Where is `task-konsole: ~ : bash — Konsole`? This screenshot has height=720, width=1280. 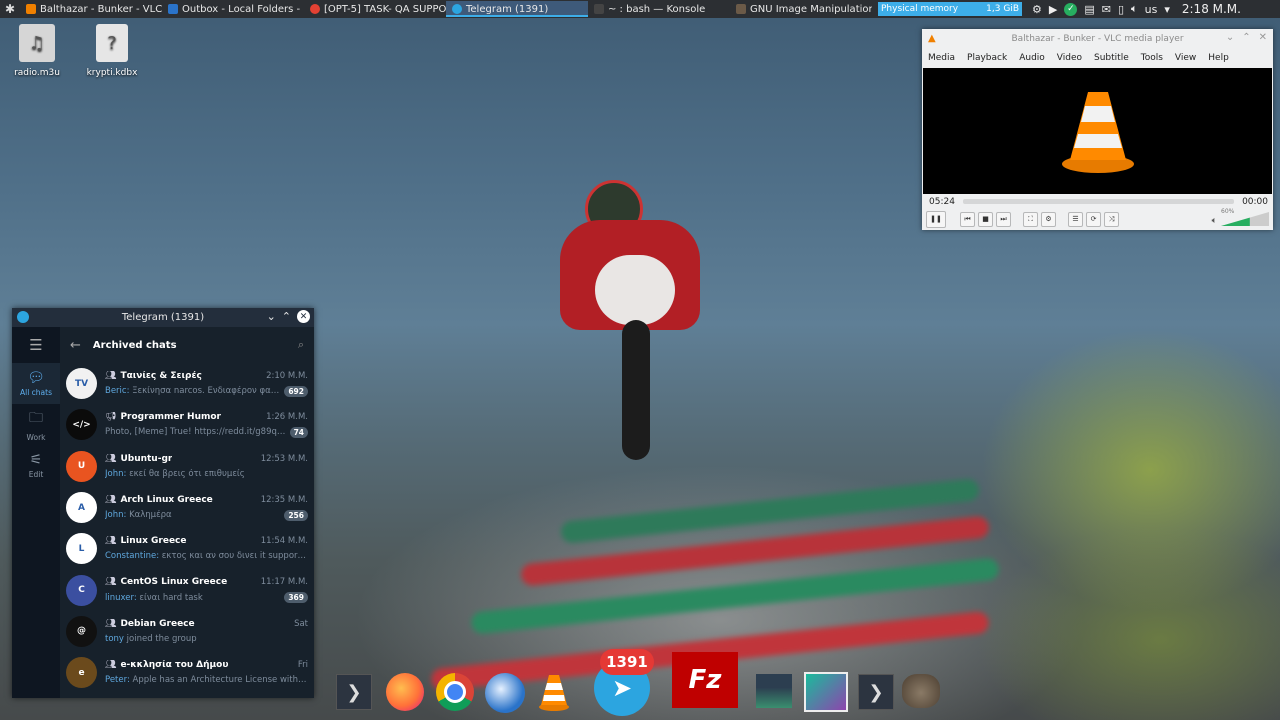 task-konsole: ~ : bash — Konsole is located at coordinates (659, 9).